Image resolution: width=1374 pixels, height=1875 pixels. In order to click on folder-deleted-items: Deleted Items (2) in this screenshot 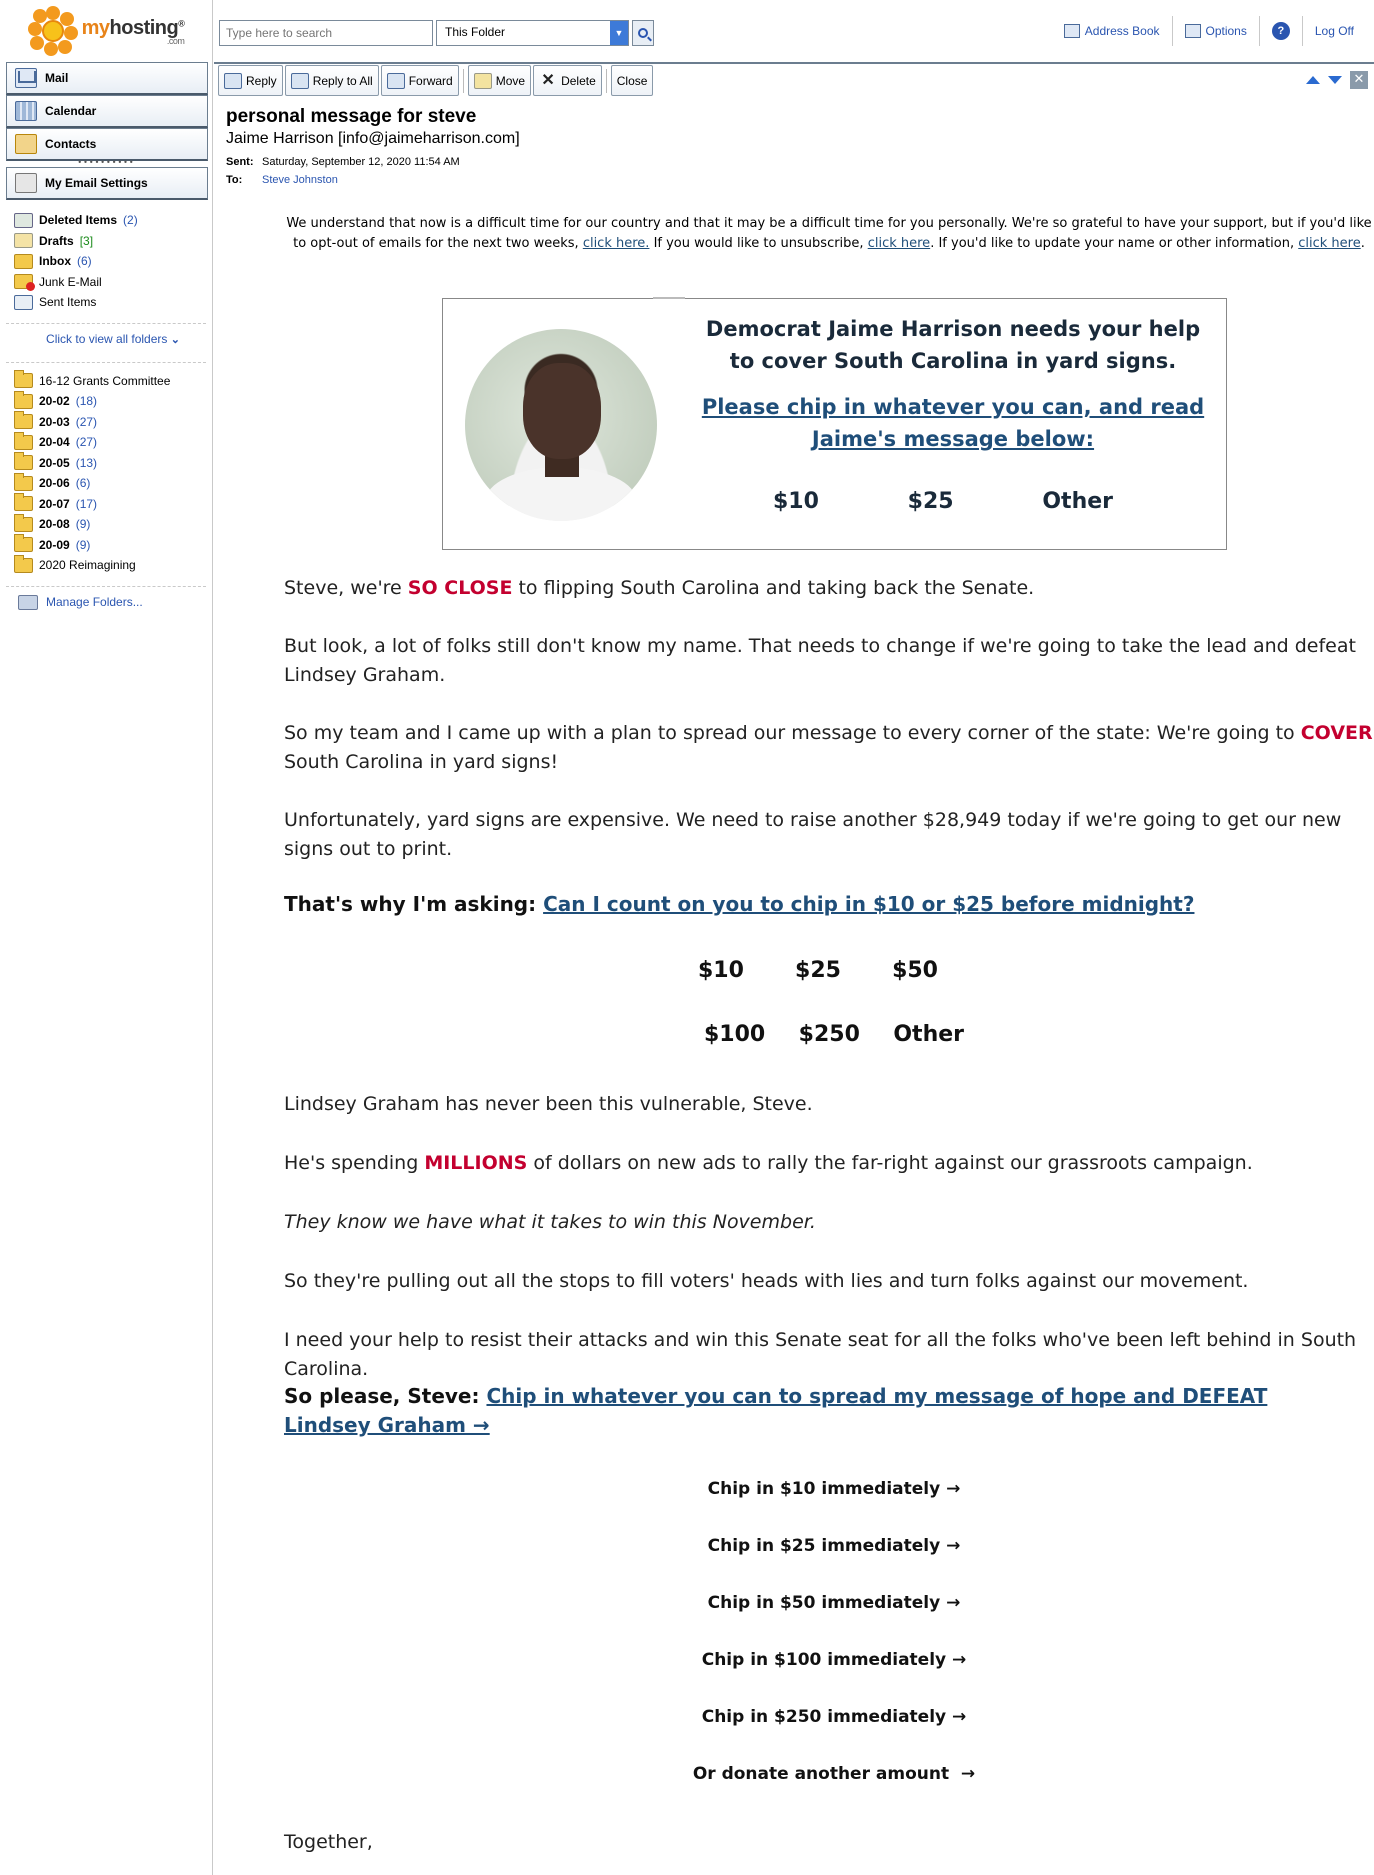, I will do `click(113, 220)`.